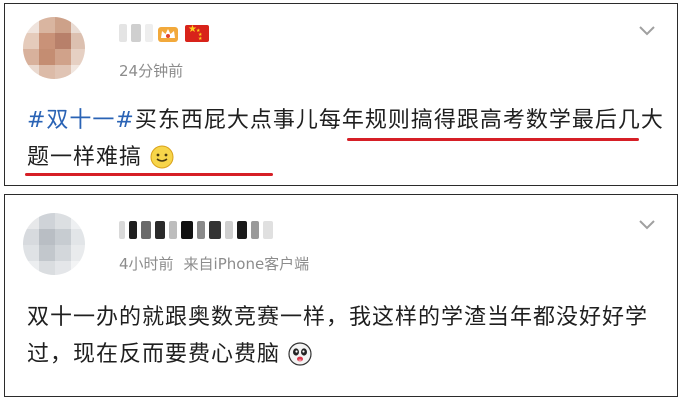 This screenshot has height=400, width=682. I want to click on post-text-plain: 买东西屁大点事儿, so click(226, 120).